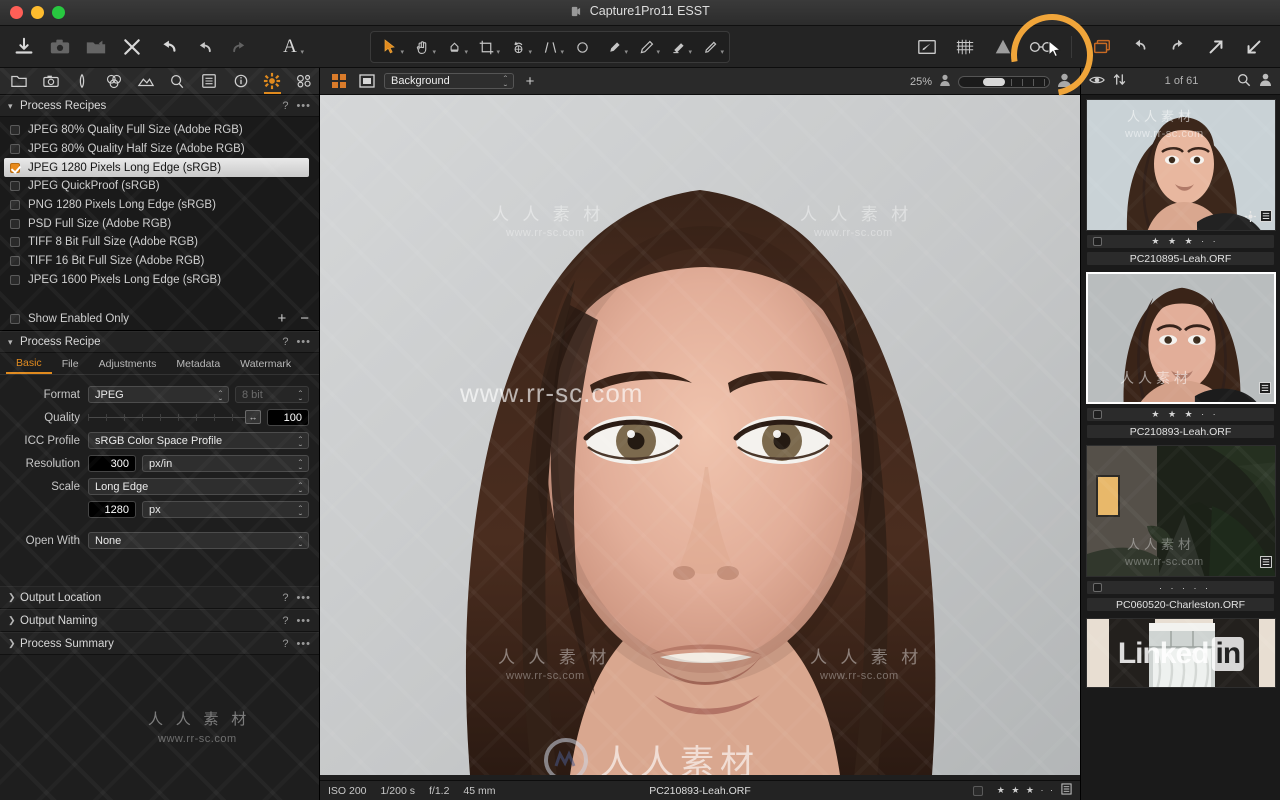 The width and height of the screenshot is (1280, 800). What do you see at coordinates (225, 510) in the screenshot?
I see `scale-unit-select: px` at bounding box center [225, 510].